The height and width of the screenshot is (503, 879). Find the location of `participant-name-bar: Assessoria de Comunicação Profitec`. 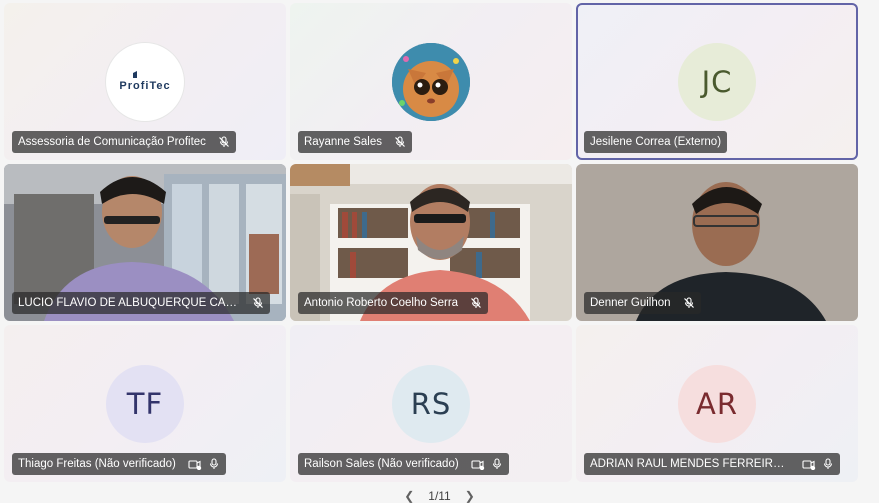

participant-name-bar: Assessoria de Comunicação Profitec is located at coordinates (124, 142).